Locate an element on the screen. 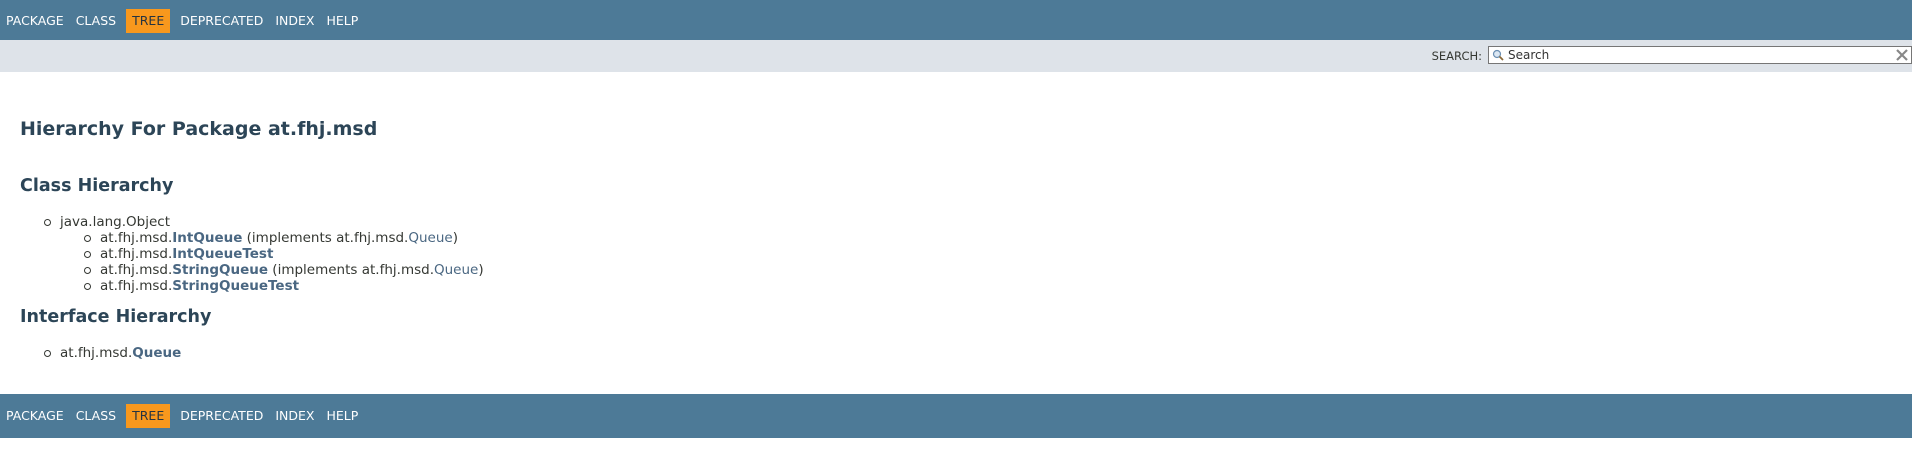  interface-tree: at.fhj.msd.Queue is located at coordinates (112, 353).